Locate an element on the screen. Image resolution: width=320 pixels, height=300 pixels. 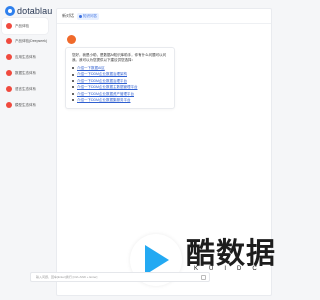
header-divider is located at coordinates (164, 23).